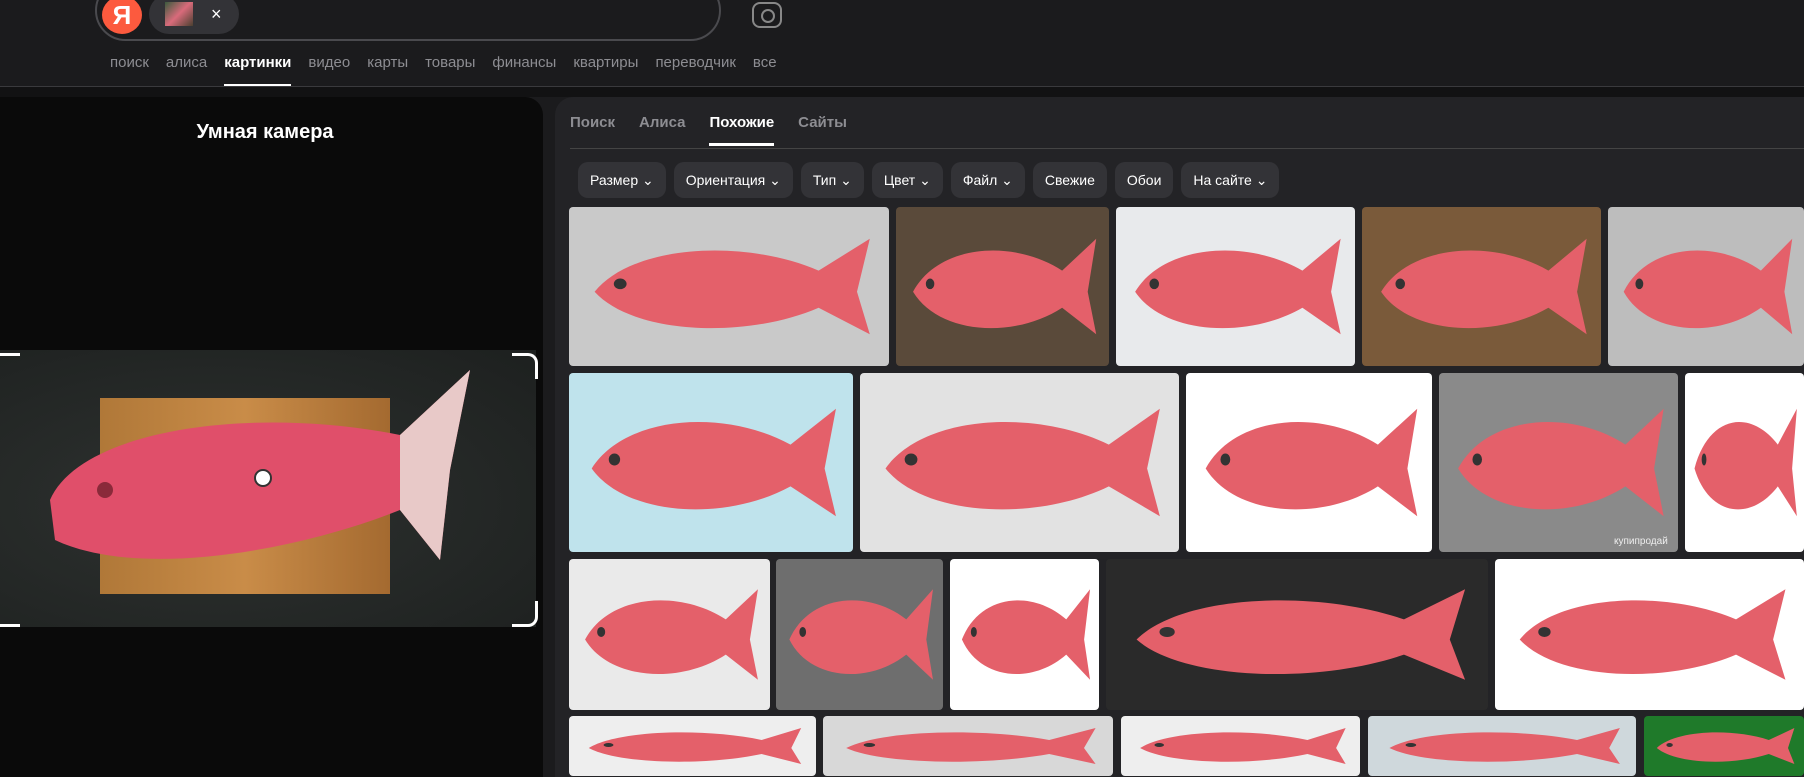 This screenshot has height=777, width=1804. Describe the element at coordinates (822, 130) in the screenshot. I see `tab-3: Сайты` at that location.